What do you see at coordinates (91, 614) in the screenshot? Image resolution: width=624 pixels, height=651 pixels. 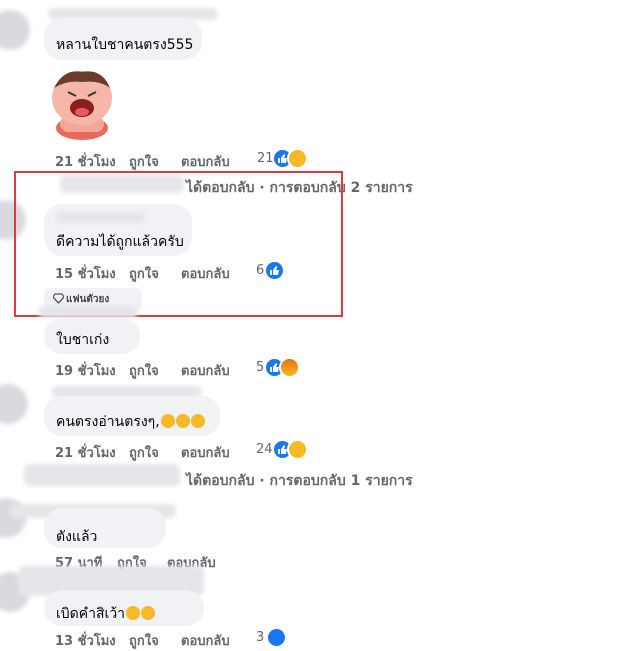 I see `comment-text-body: เบิดคำสิเว้า` at bounding box center [91, 614].